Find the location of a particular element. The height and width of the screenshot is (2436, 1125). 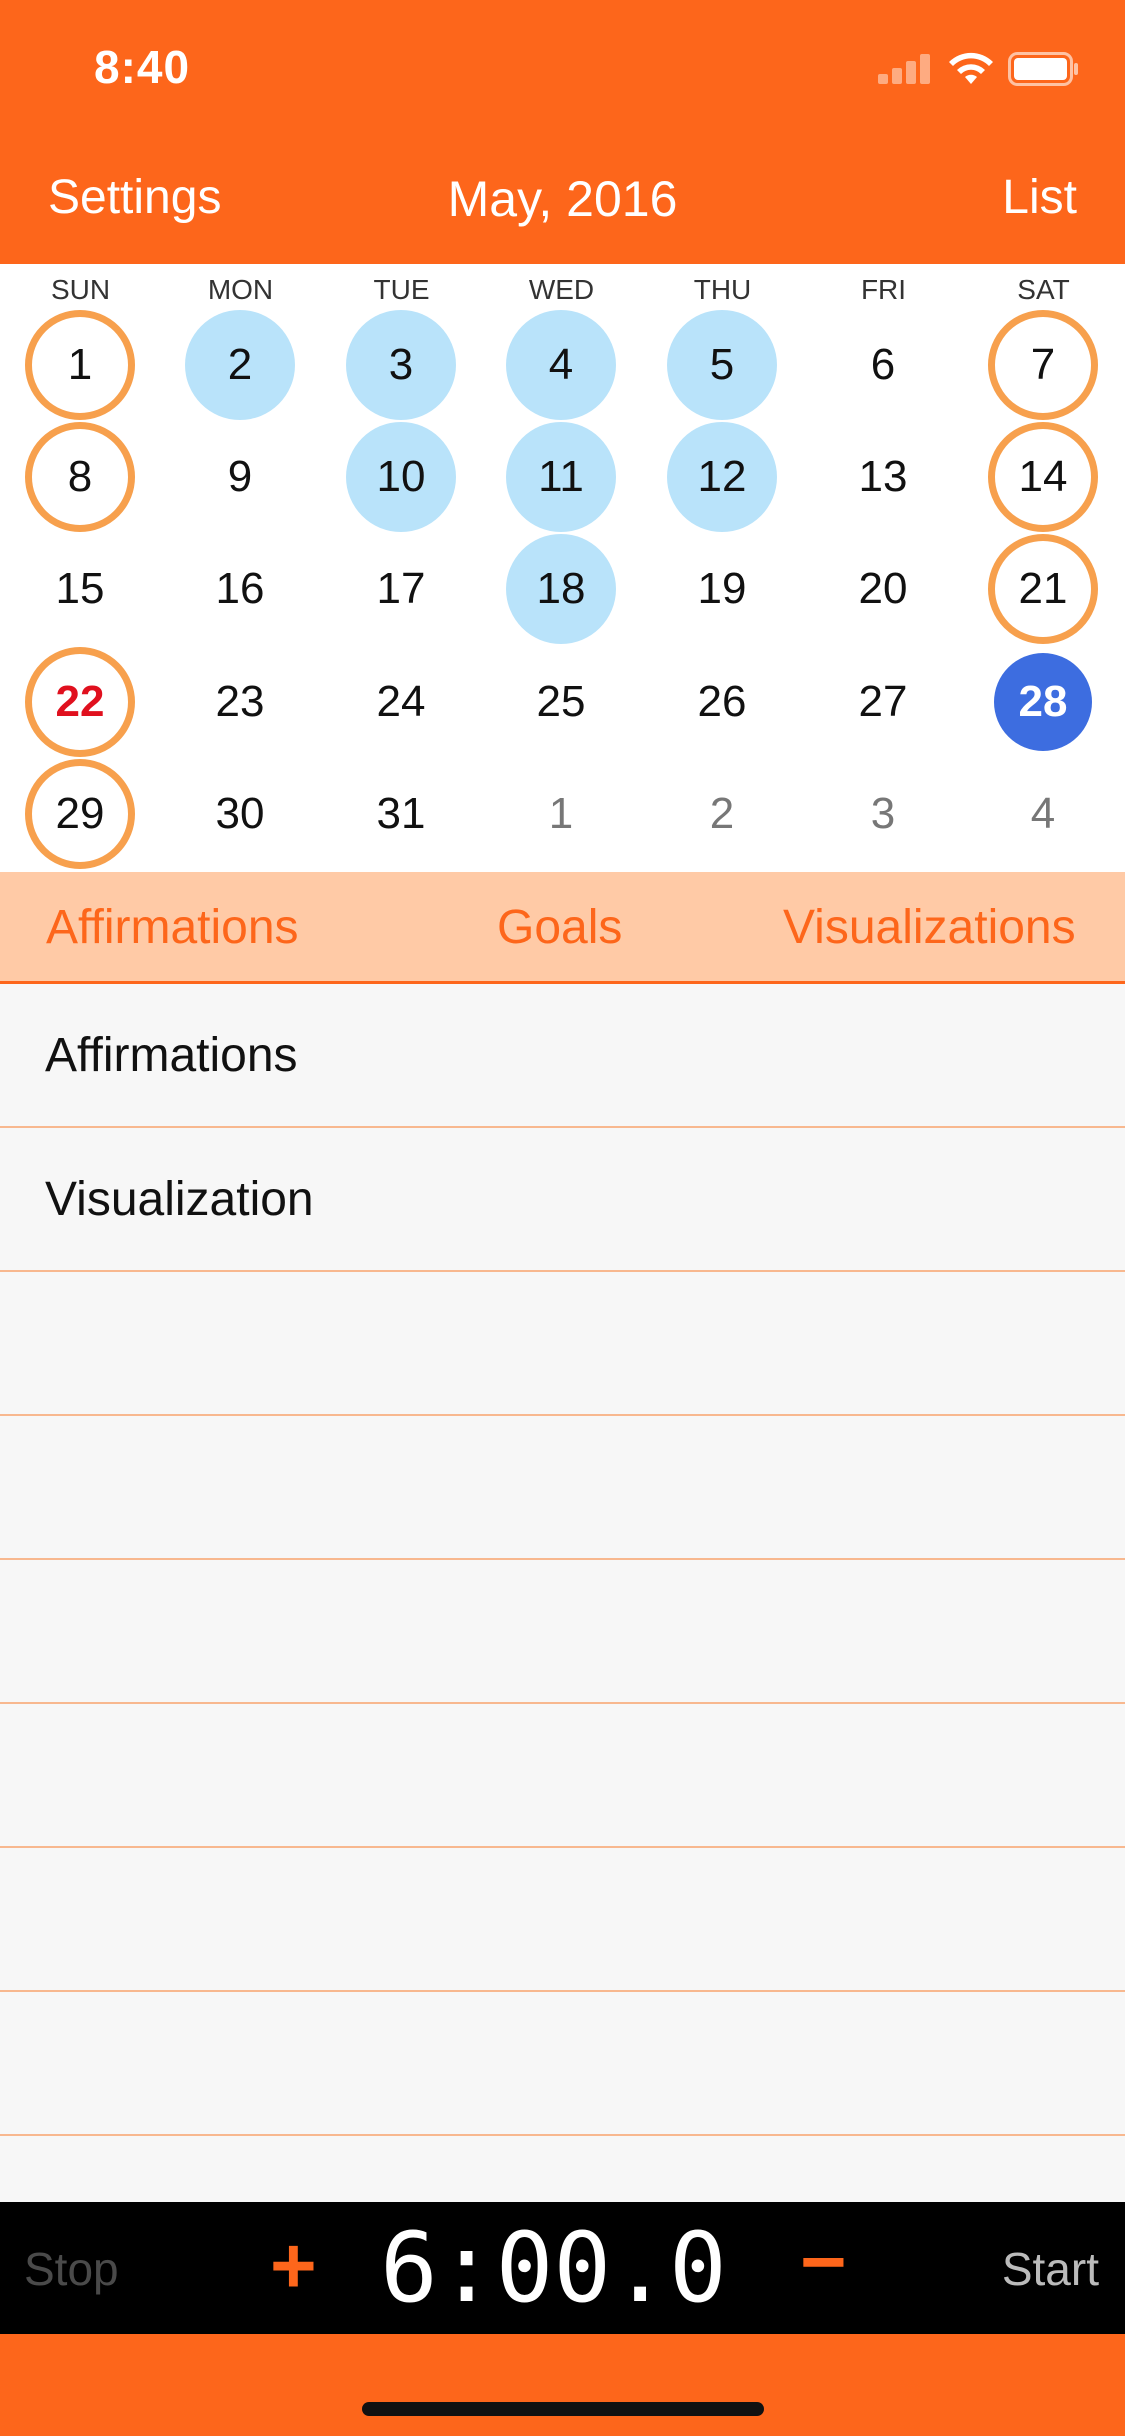

calendar-day: 6 is located at coordinates (883, 365).